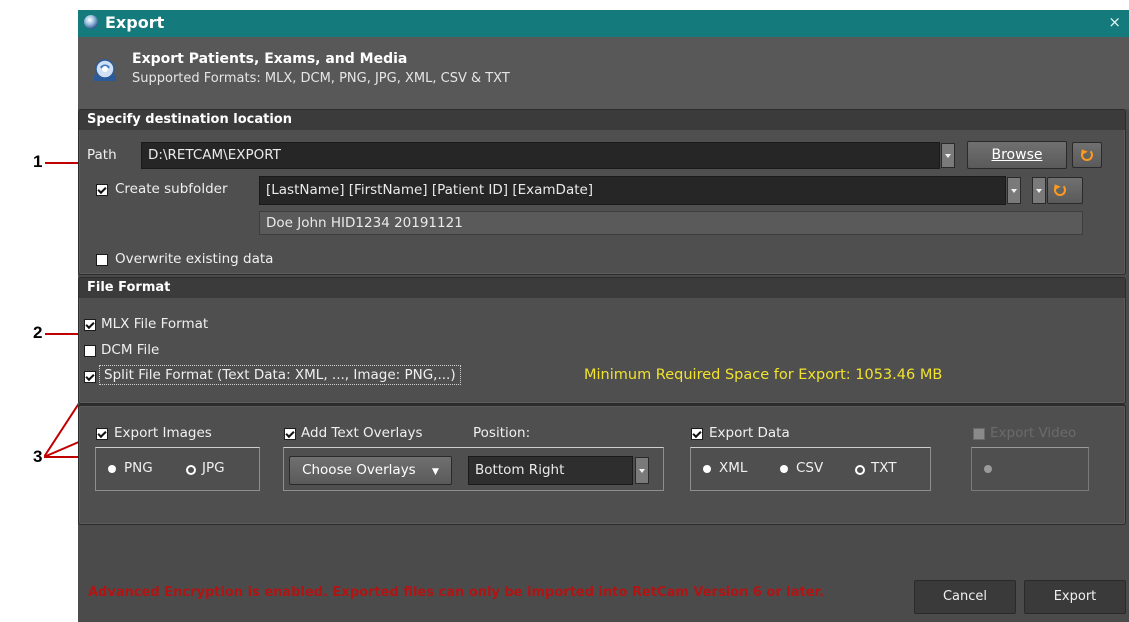  I want to click on chevron-down-icon: ▼, so click(435, 472).